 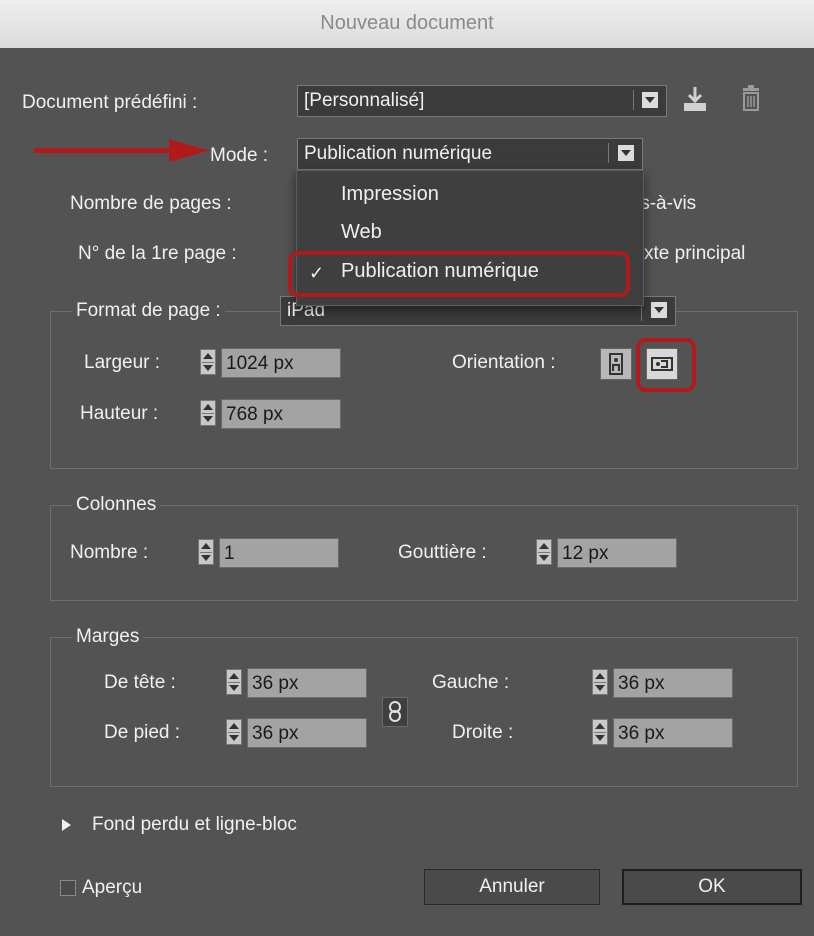 I want to click on selected-mode-highlight, so click(x=459, y=274).